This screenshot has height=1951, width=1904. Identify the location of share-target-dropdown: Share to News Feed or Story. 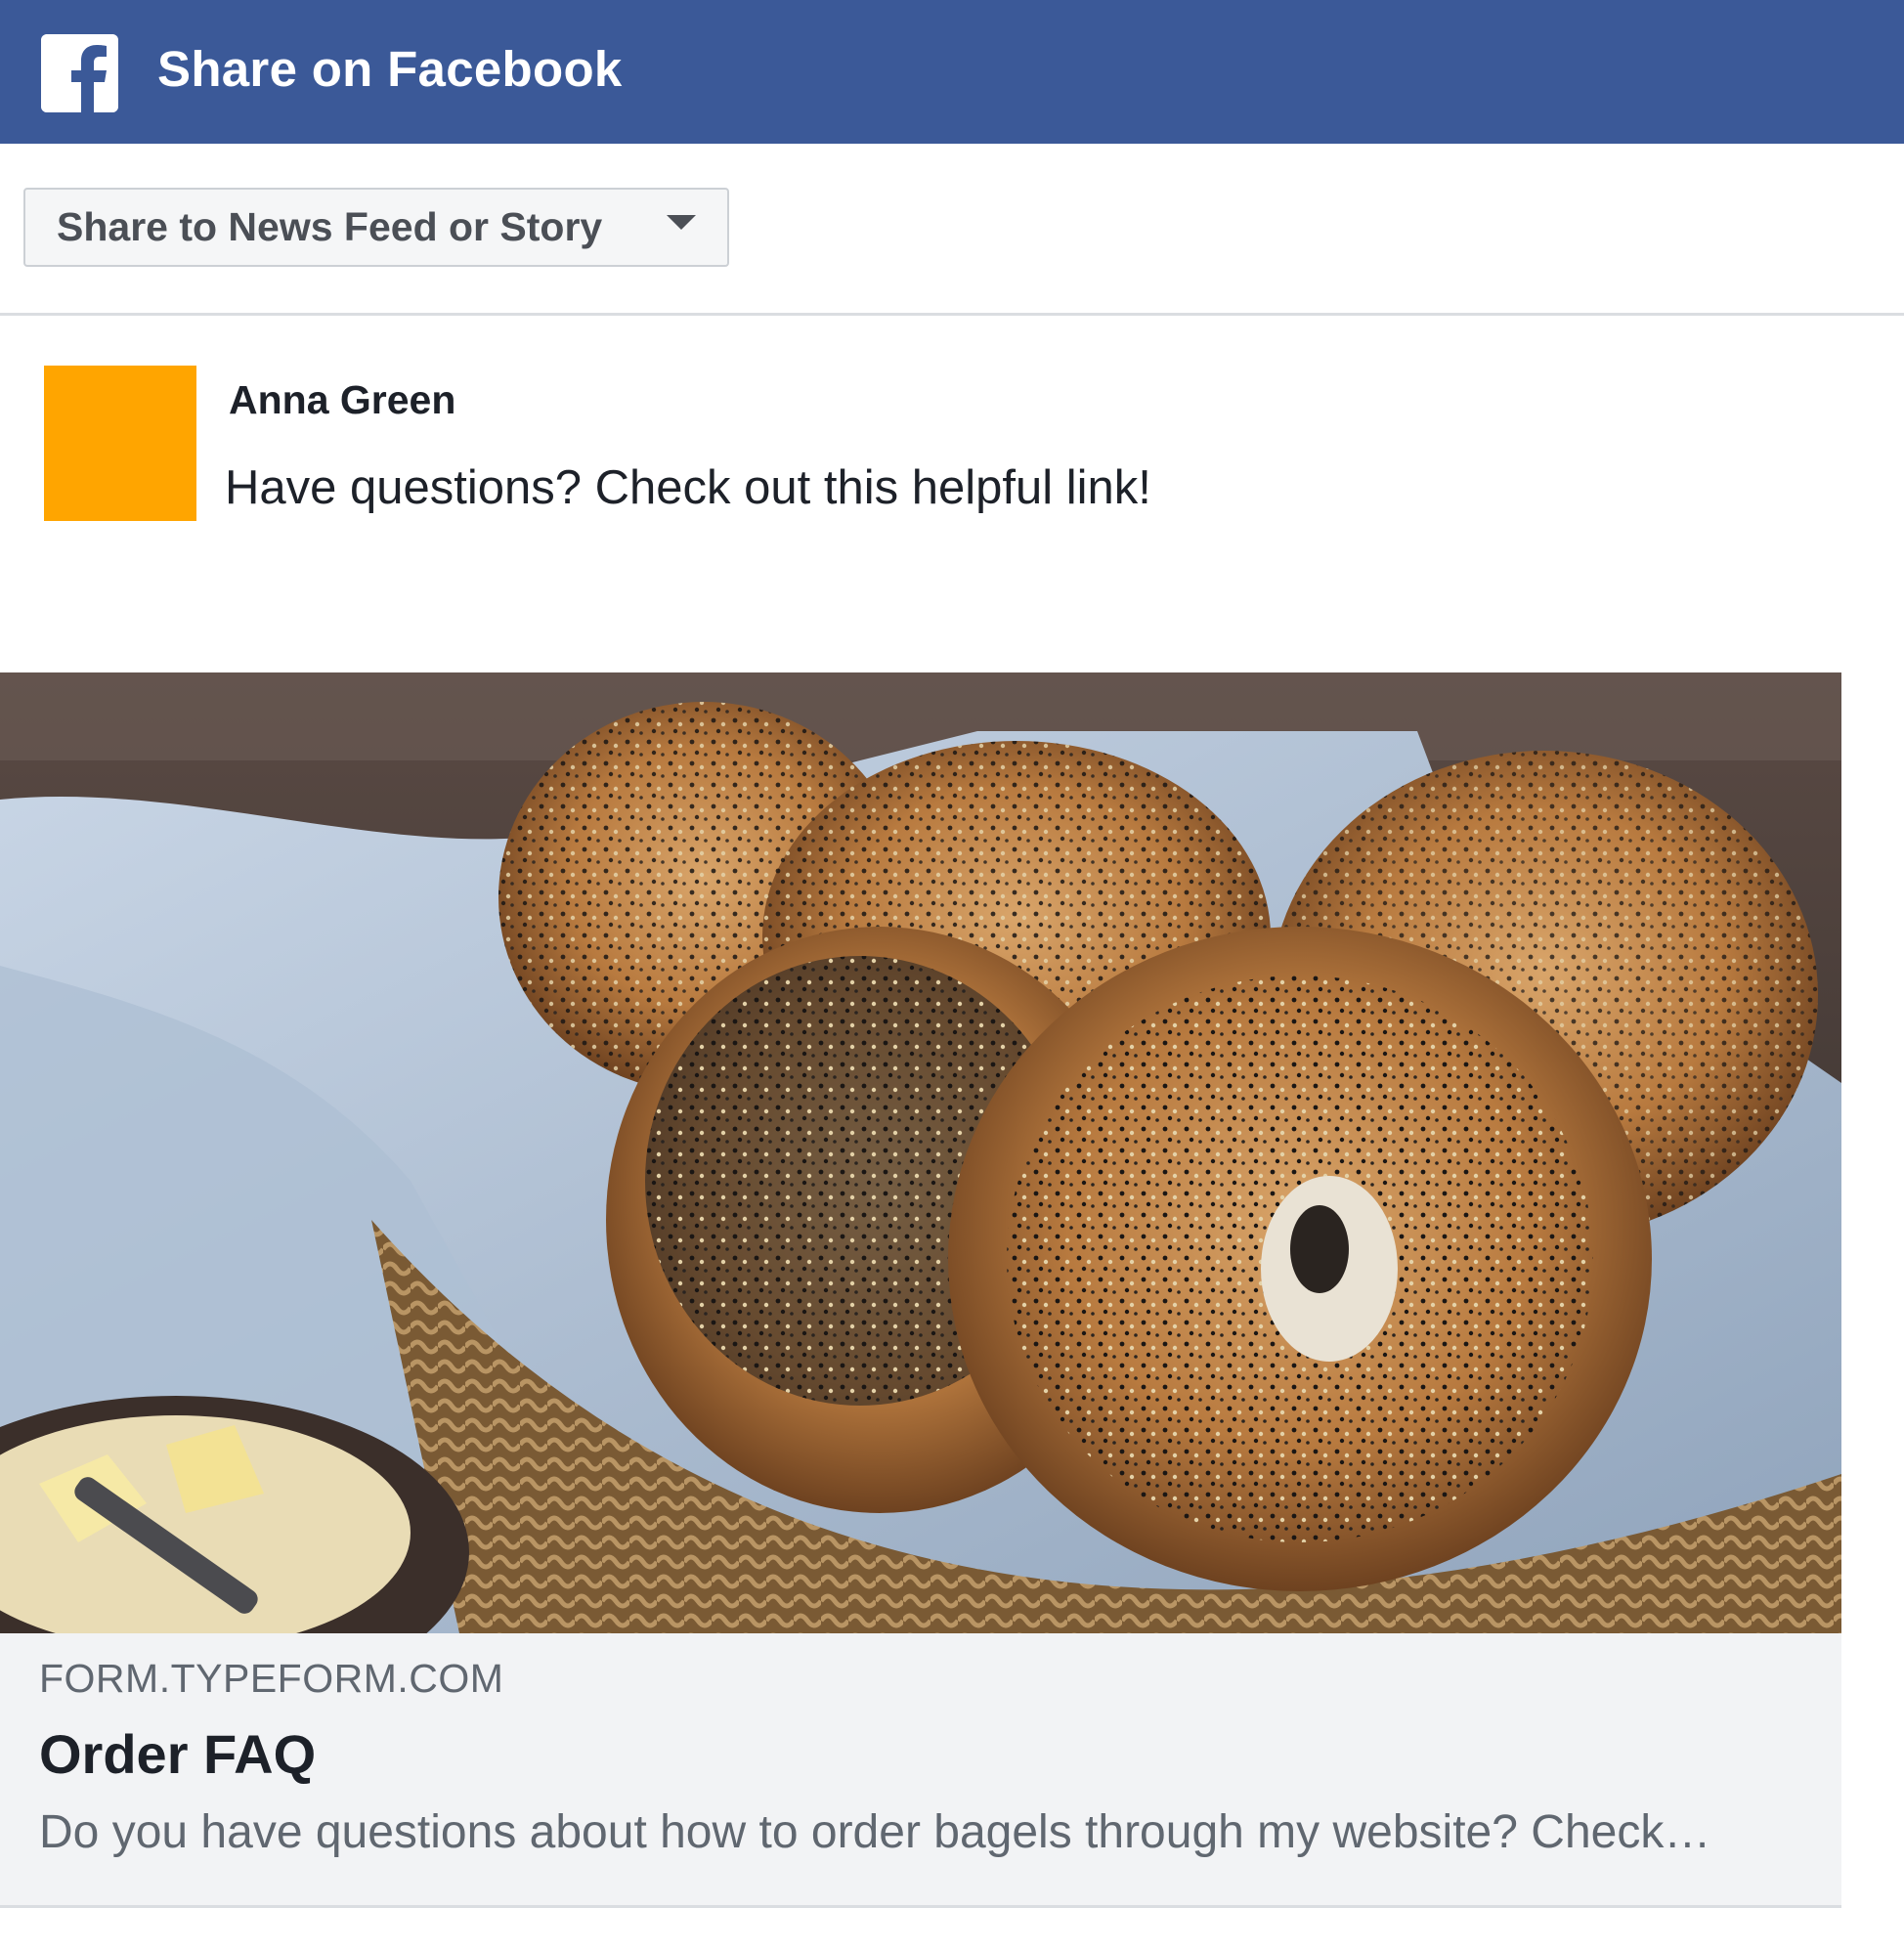
(376, 227).